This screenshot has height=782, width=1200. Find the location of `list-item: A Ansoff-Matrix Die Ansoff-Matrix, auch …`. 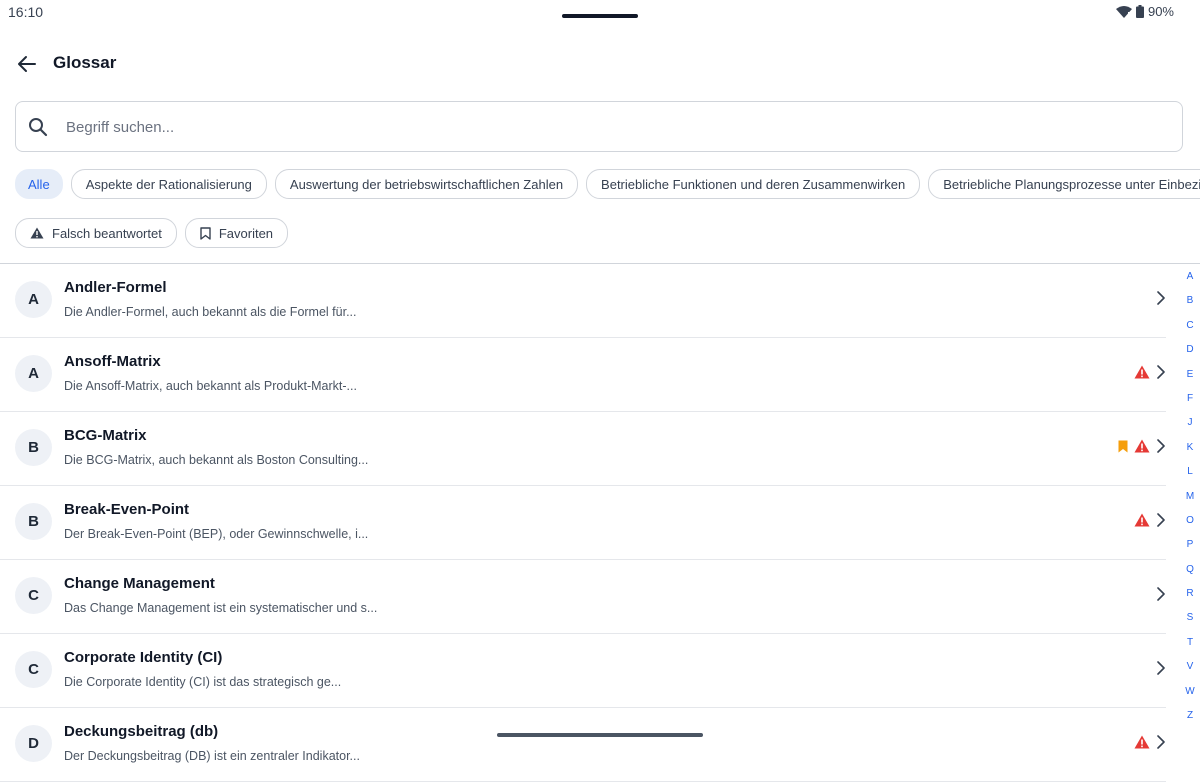

list-item: A Ansoff-Matrix Die Ansoff-Matrix, auch … is located at coordinates (583, 375).